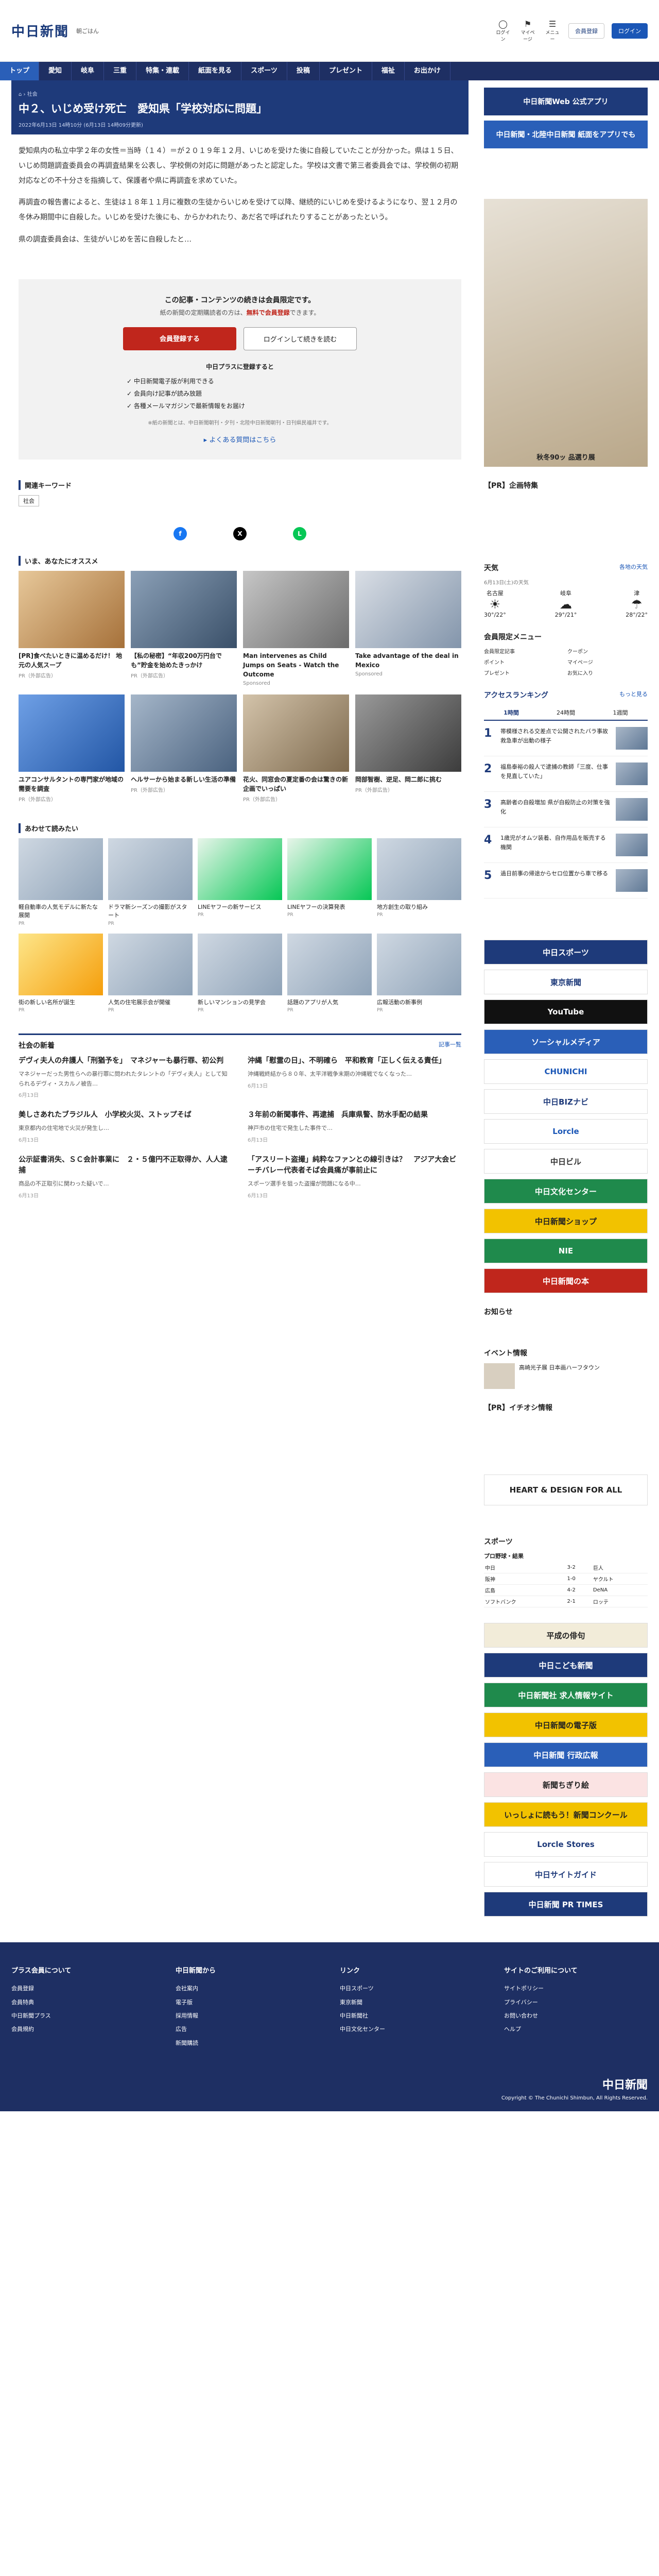 The image size is (659, 2576). What do you see at coordinates (296, 748) in the screenshot?
I see `recommend-card: 花火、同窓会の夏定番の会は驚きの新企画でいっぱい PR（外部広告）` at bounding box center [296, 748].